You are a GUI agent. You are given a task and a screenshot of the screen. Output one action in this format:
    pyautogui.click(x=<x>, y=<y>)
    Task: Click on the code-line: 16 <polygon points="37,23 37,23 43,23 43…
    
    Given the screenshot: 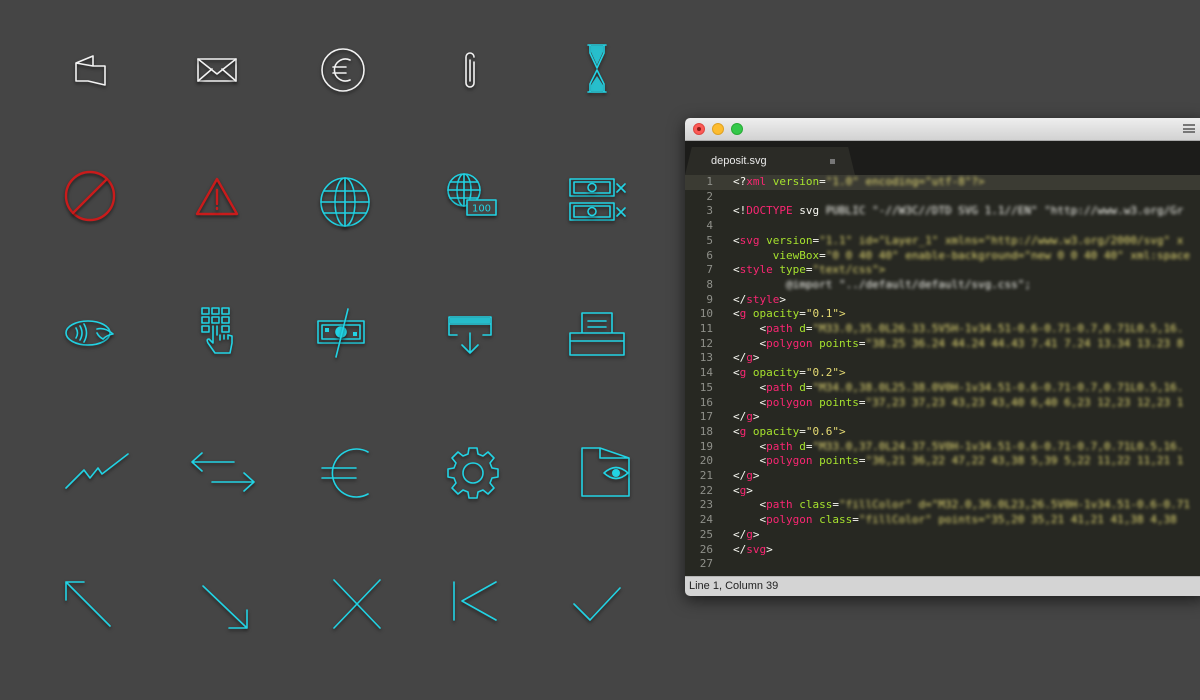 What is the action you would take?
    pyautogui.click(x=942, y=403)
    